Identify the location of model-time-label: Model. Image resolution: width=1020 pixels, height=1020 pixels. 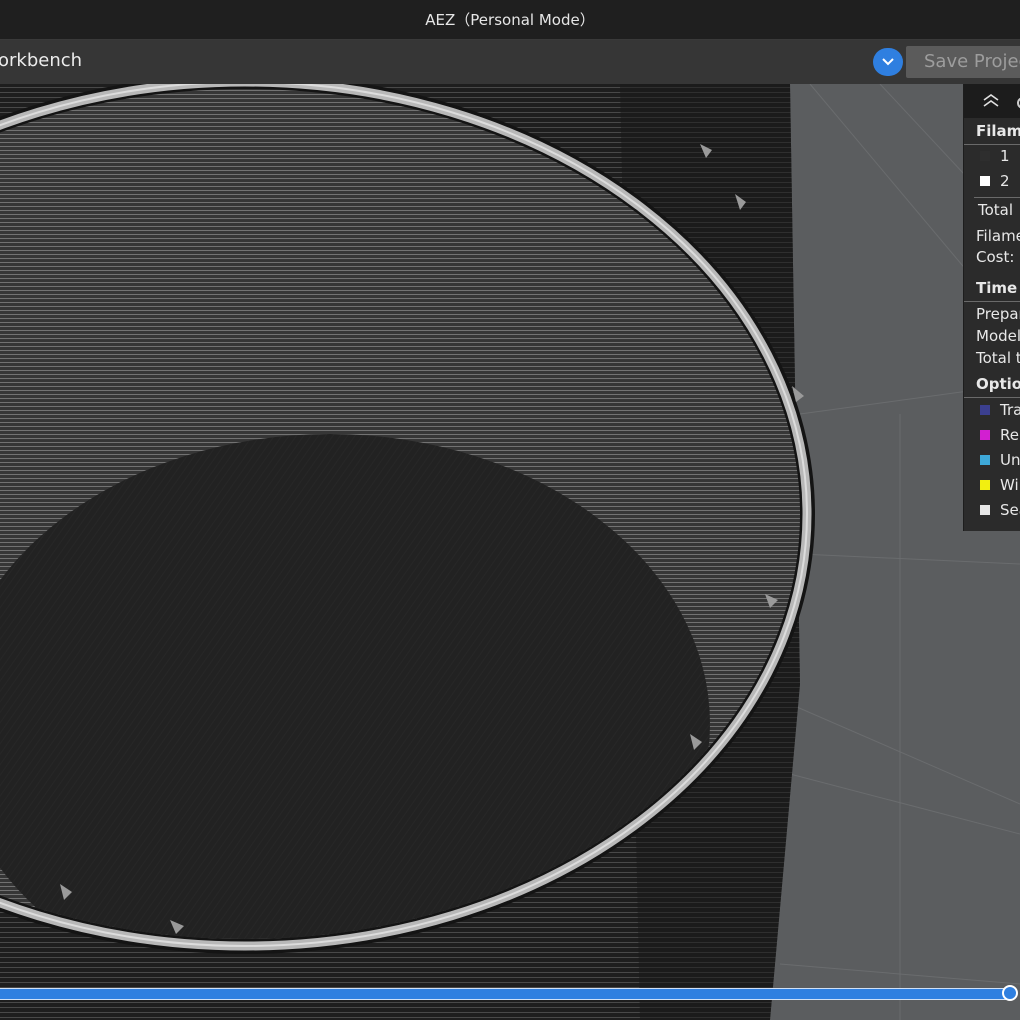
(998, 336).